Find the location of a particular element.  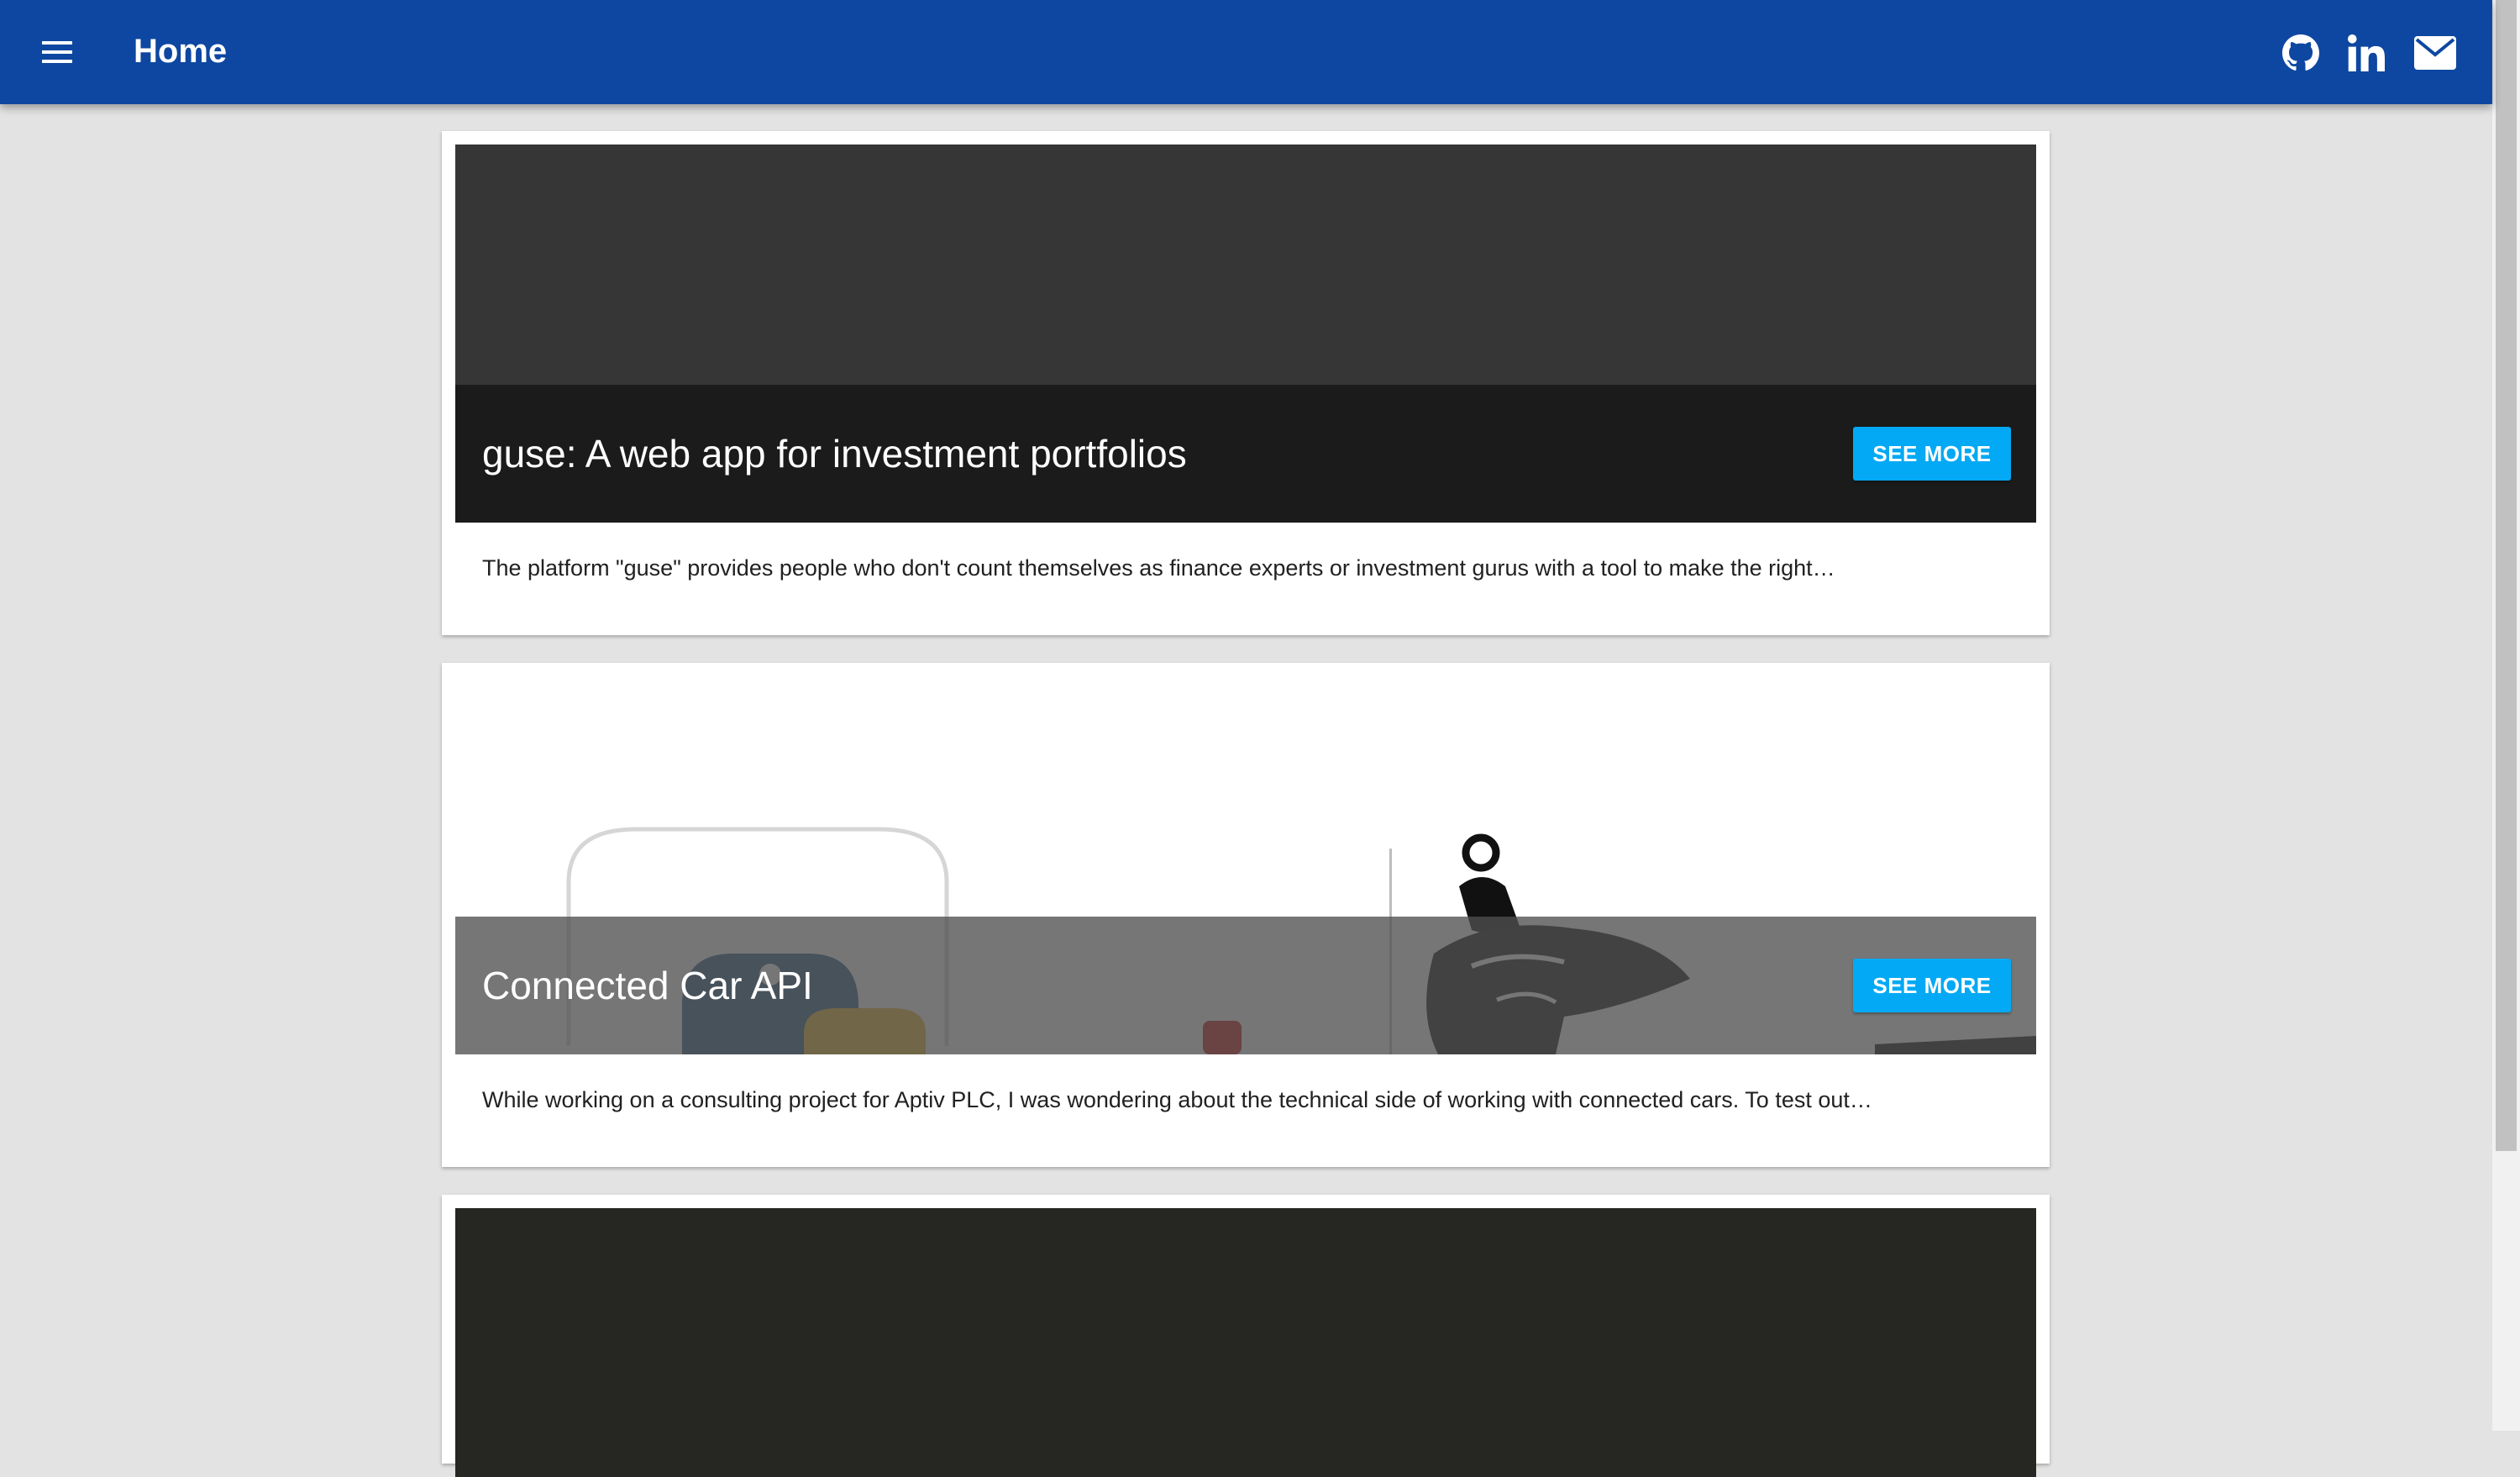

hamburger-menu-icon is located at coordinates (57, 52).